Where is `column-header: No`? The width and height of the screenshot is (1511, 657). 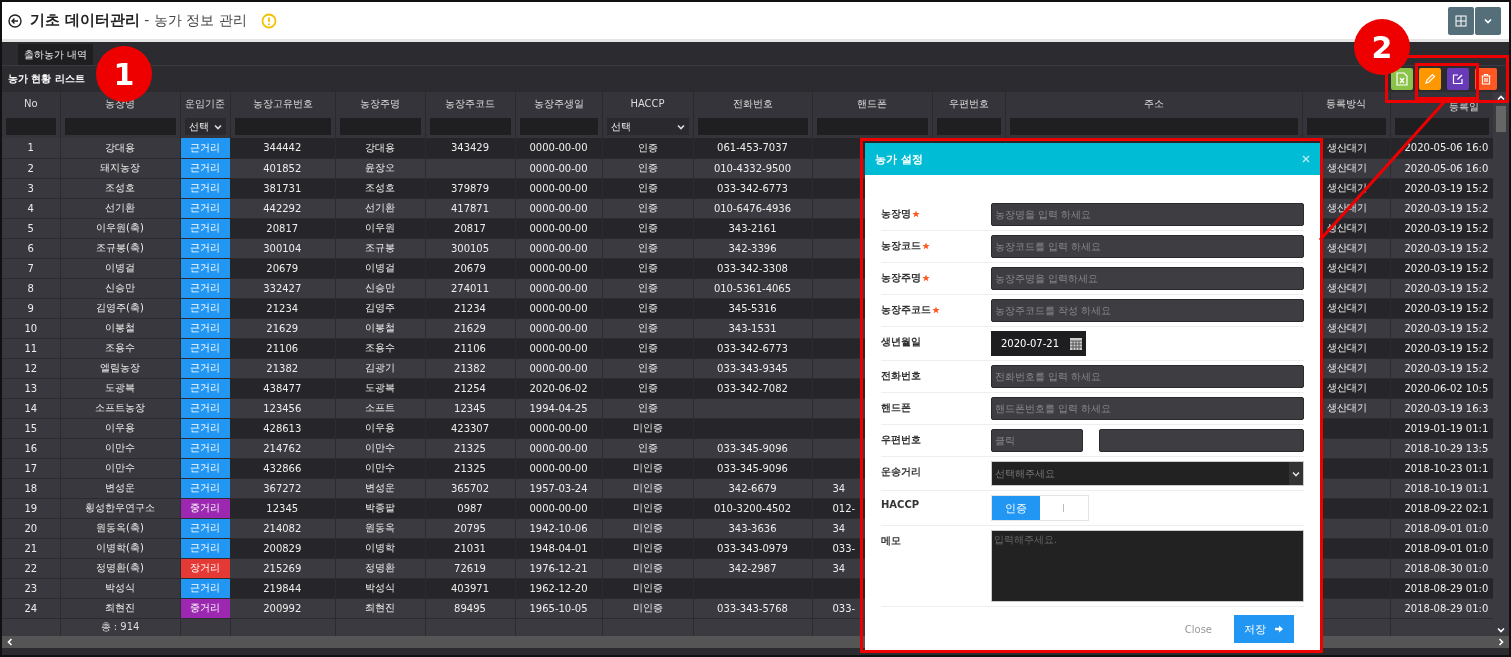 column-header: No is located at coordinates (31, 103).